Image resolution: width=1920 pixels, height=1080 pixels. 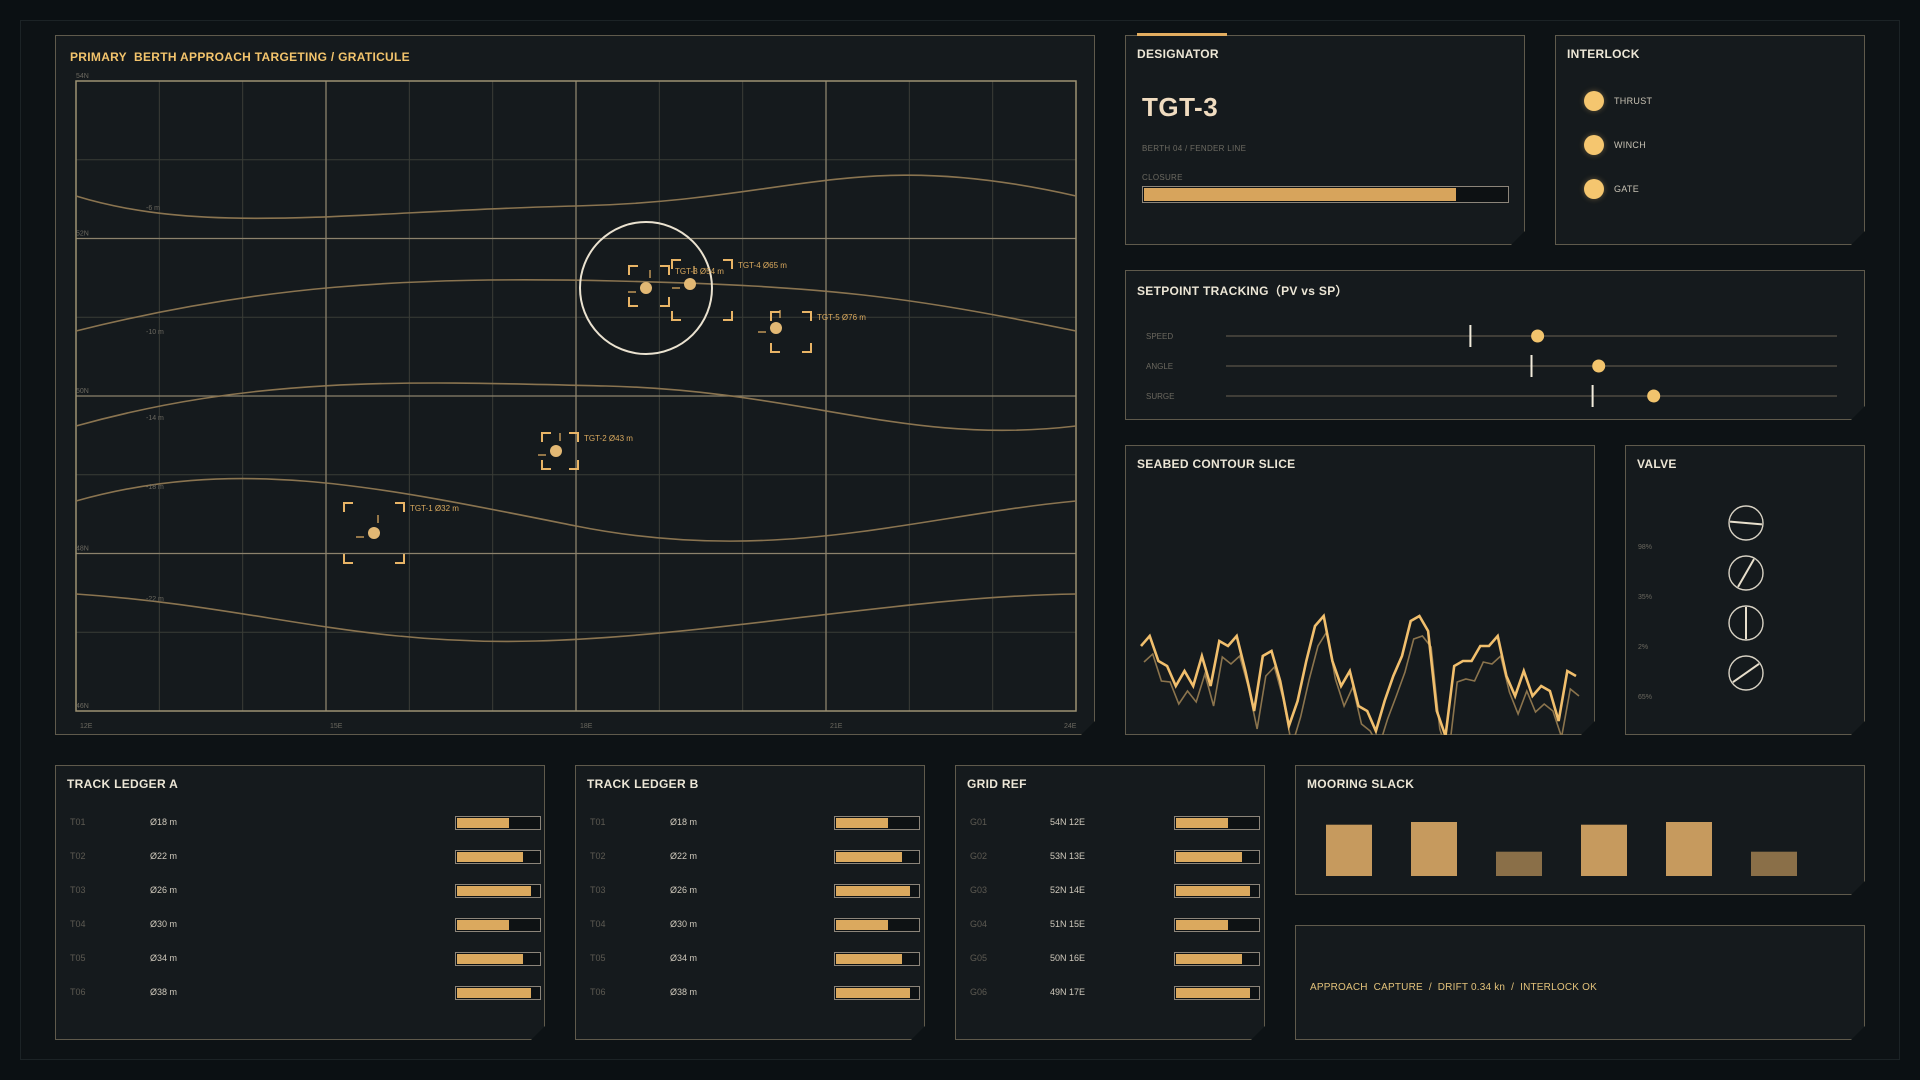 I want to click on row-id: T01, so click(x=78, y=822).